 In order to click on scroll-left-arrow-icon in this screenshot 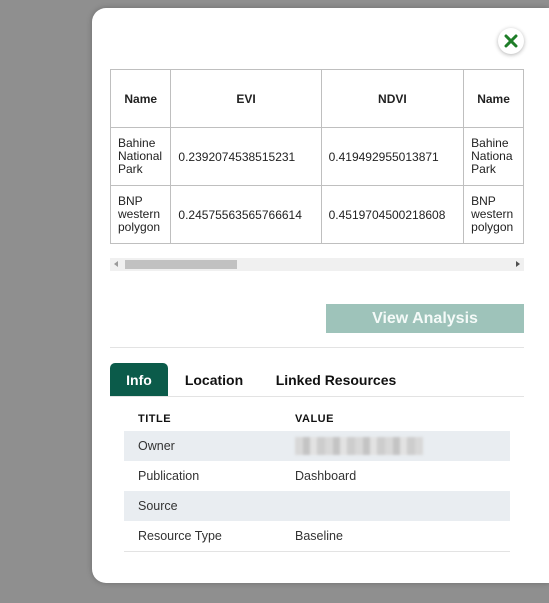, I will do `click(116, 264)`.